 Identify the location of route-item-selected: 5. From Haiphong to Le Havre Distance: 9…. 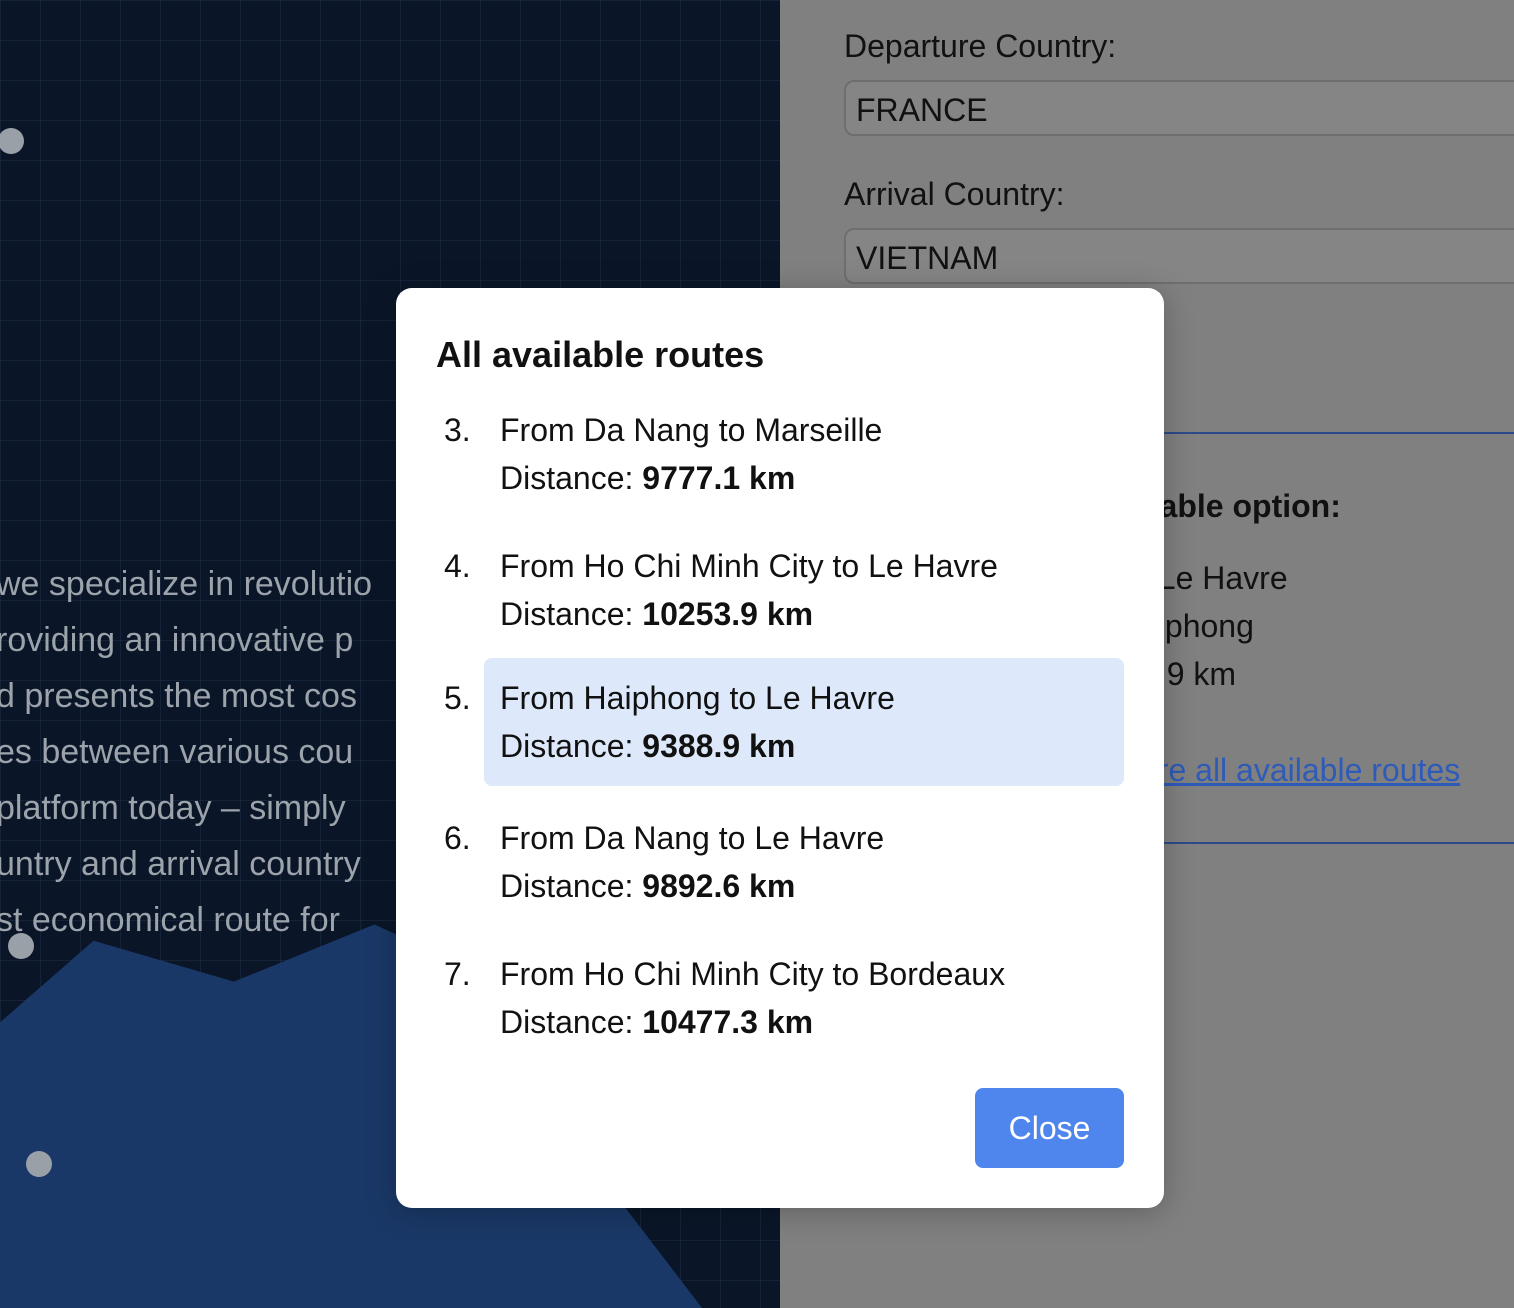
(784, 722).